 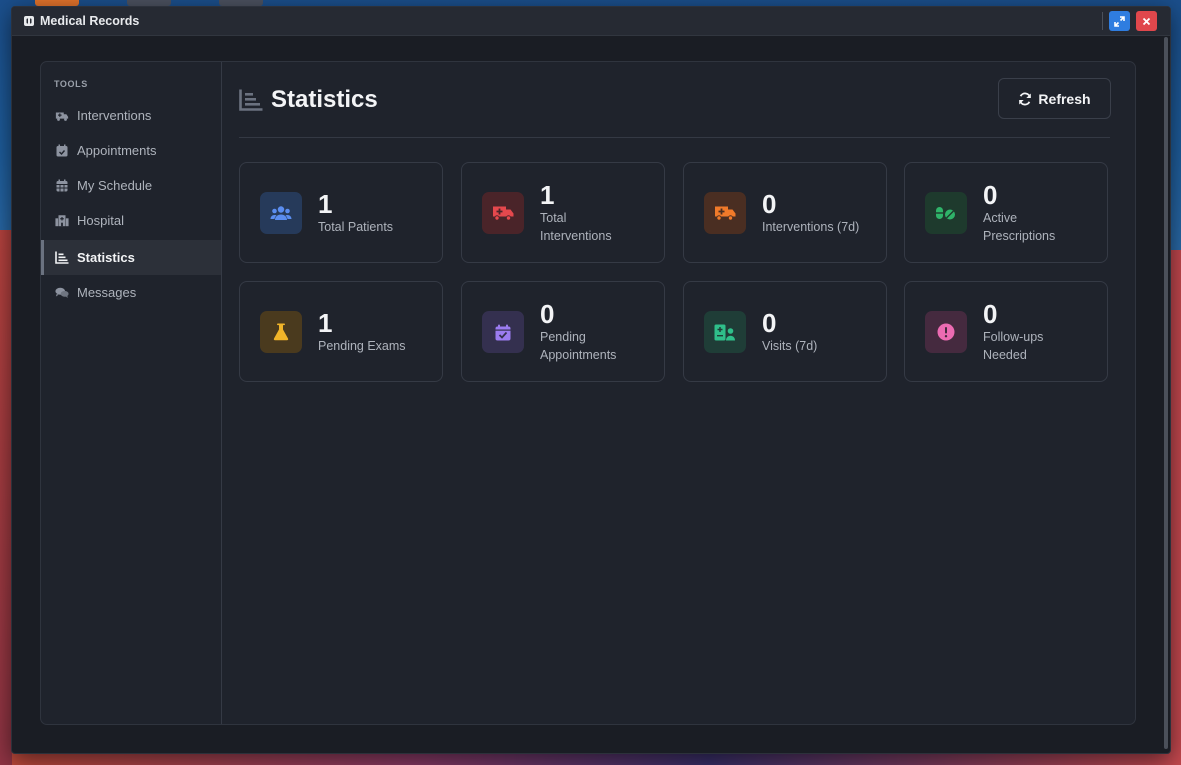 I want to click on stat-label: Follow-ups Needed, so click(x=1013, y=345).